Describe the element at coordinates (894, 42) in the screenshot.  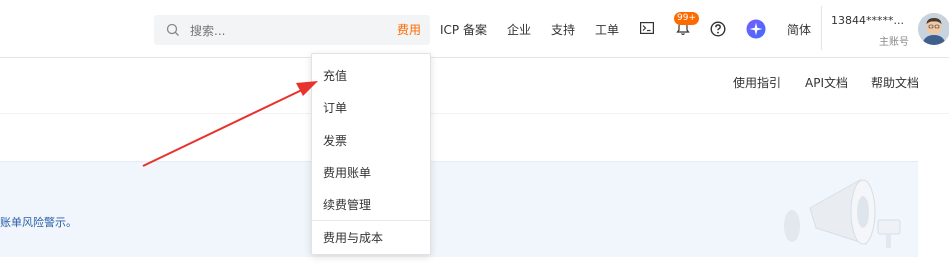
I see `account-role: 主账号` at that location.